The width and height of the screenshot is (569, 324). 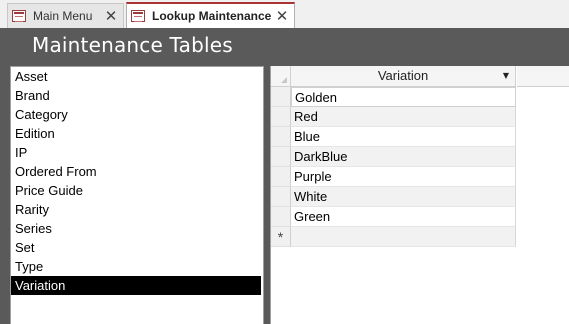 I want to click on table-row: Red, so click(x=393, y=117).